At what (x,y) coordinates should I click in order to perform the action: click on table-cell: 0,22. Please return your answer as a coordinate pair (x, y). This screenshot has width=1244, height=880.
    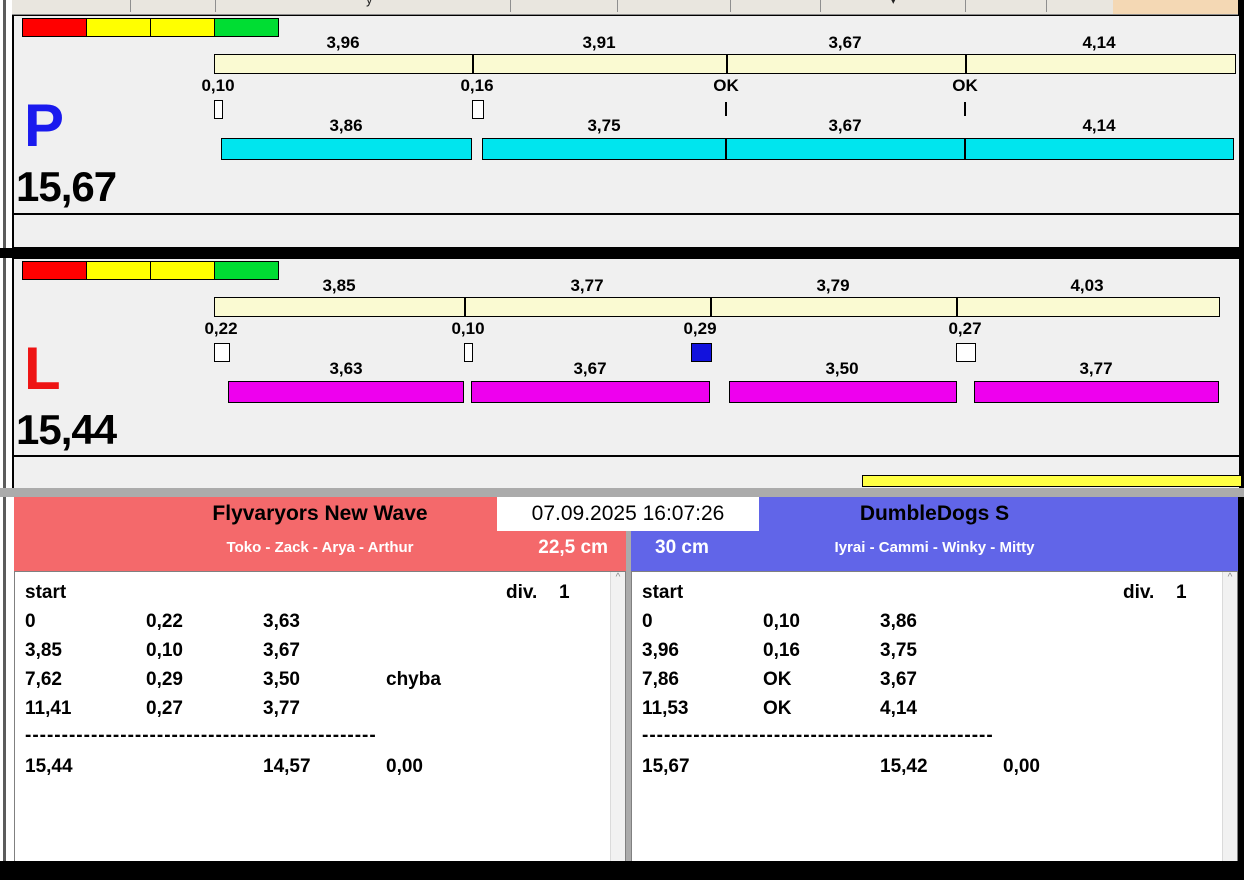
    Looking at the image, I should click on (164, 621).